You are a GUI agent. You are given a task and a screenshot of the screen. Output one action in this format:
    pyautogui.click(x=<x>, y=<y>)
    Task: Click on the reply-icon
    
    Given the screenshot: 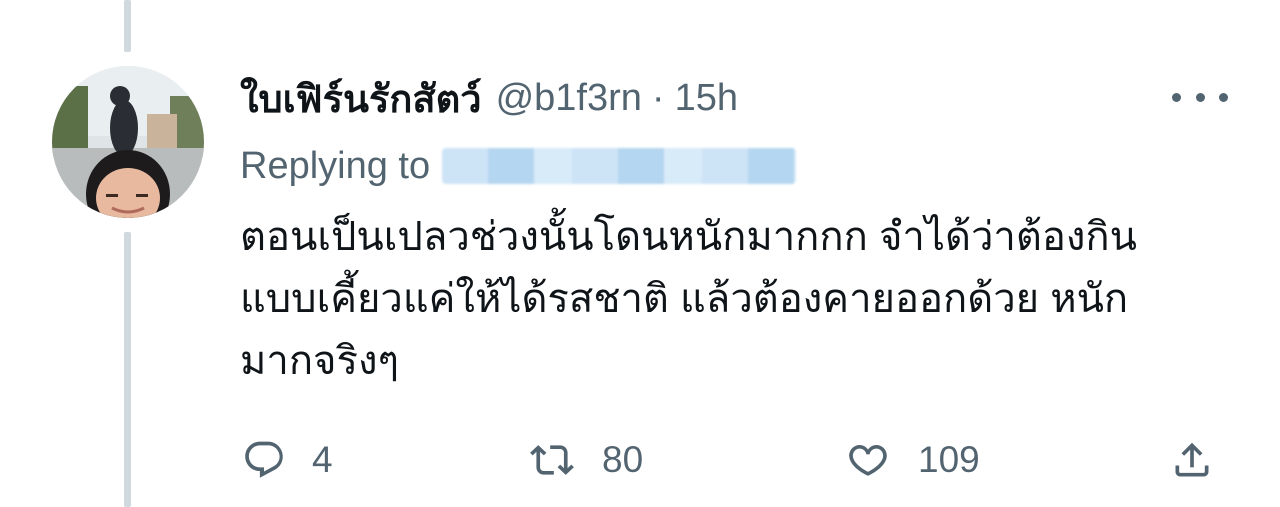 What is the action you would take?
    pyautogui.click(x=264, y=459)
    